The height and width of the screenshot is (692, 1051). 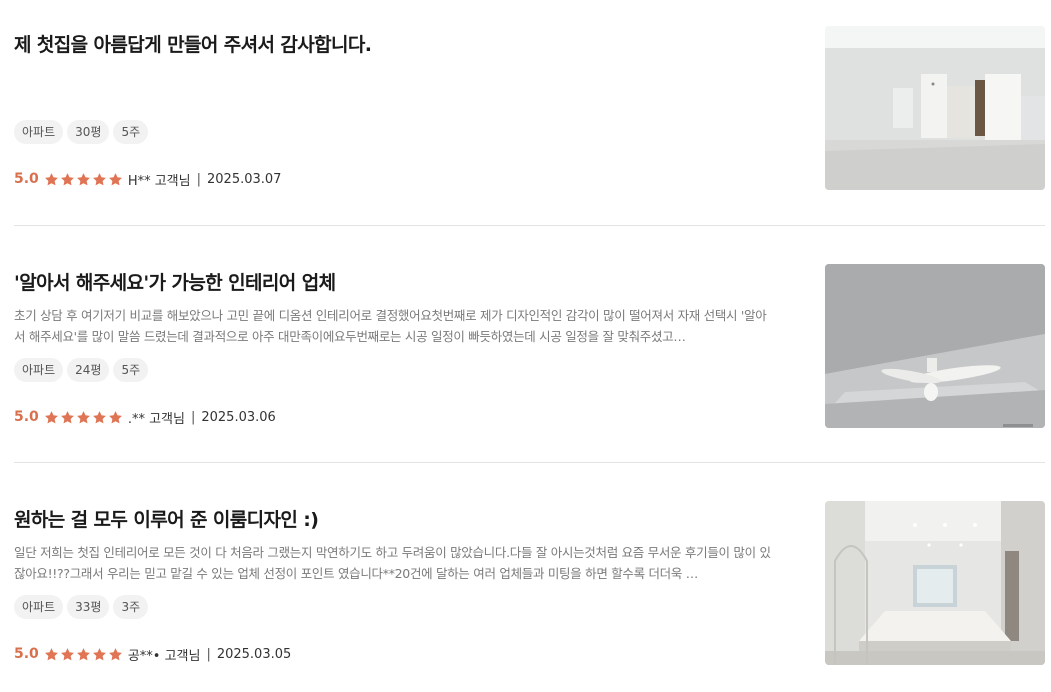 What do you see at coordinates (254, 654) in the screenshot?
I see `review-date: 2025.03.05` at bounding box center [254, 654].